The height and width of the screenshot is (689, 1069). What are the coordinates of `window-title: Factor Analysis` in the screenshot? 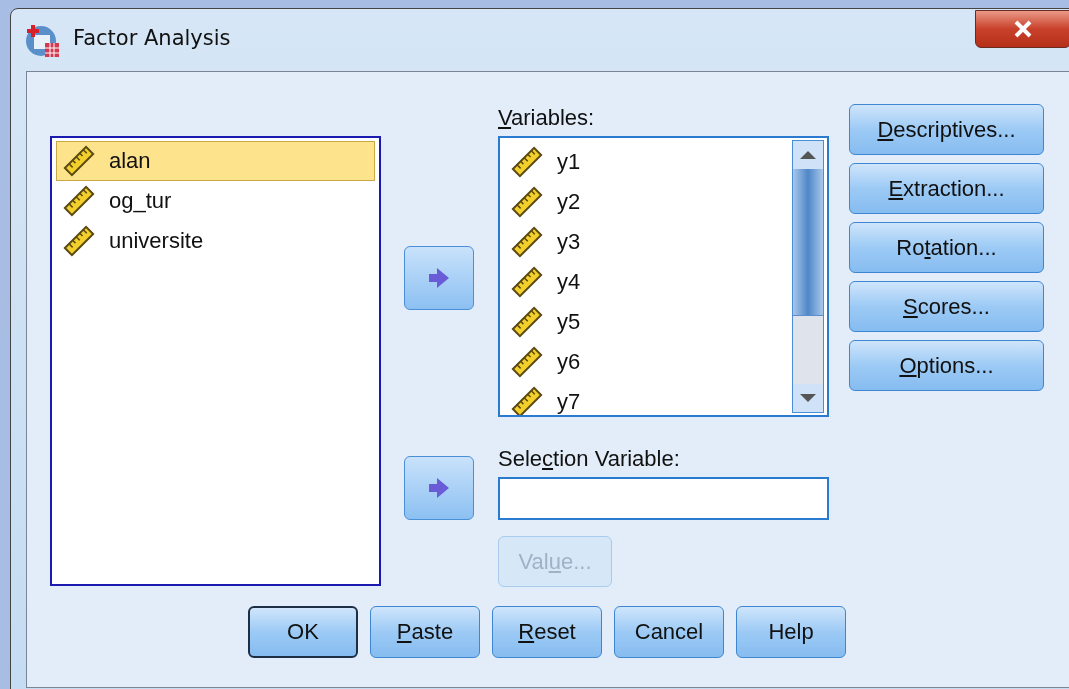 It's located at (152, 38).